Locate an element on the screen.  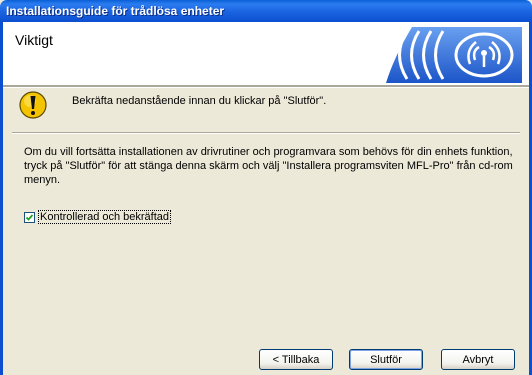
checkmark-icon is located at coordinates (29, 217).